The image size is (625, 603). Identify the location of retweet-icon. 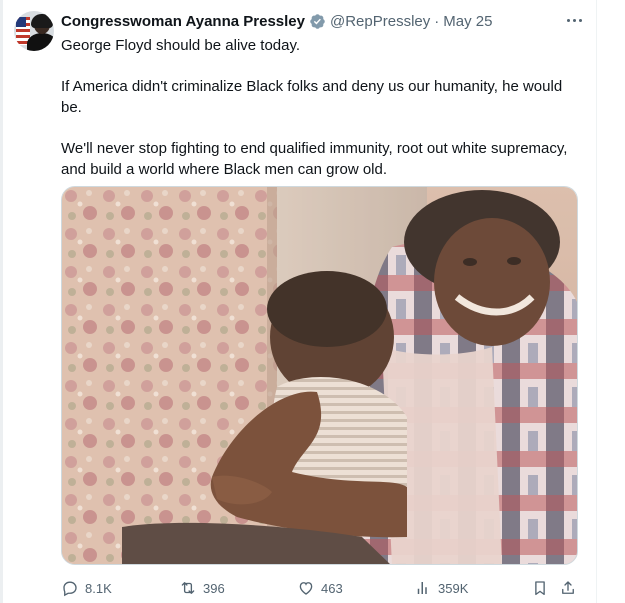
(188, 588).